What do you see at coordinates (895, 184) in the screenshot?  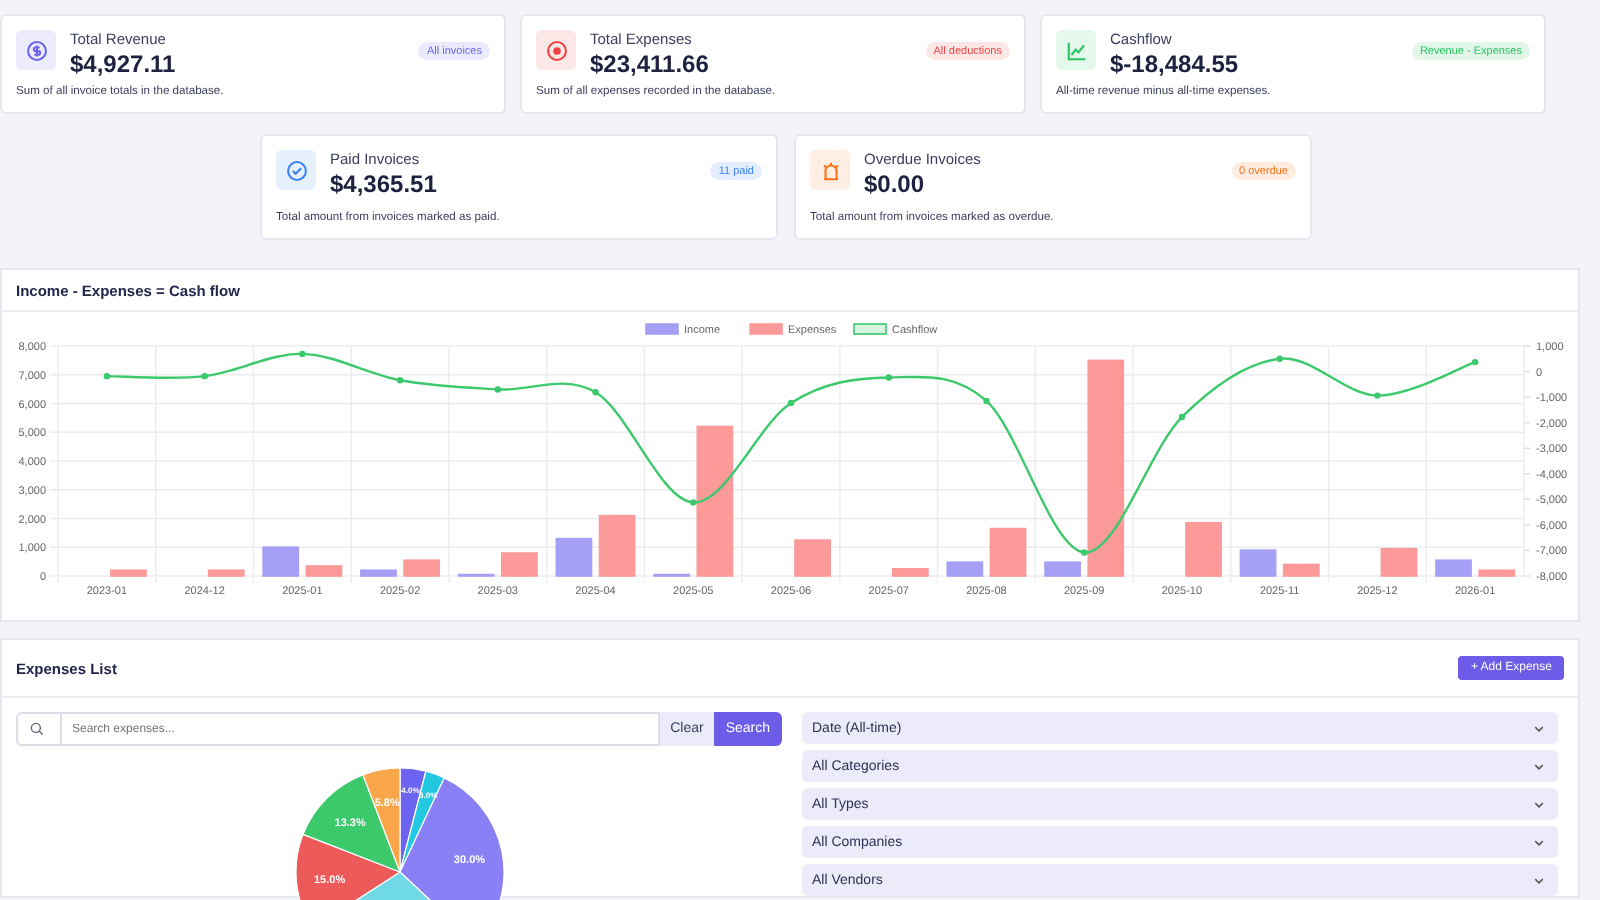 I see `card-value: $0.00` at bounding box center [895, 184].